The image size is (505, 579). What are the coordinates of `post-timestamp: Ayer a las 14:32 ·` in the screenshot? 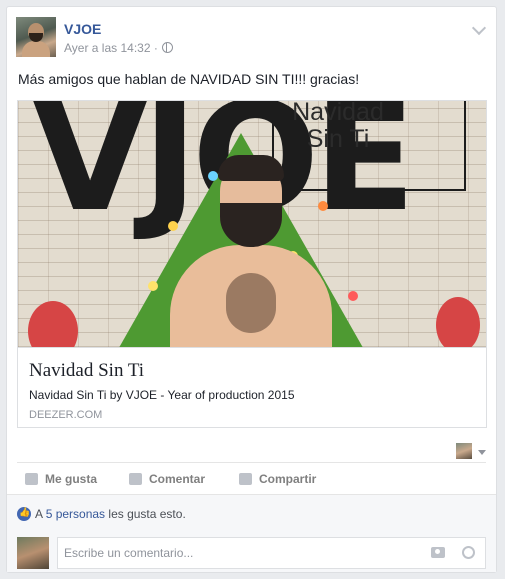 It's located at (111, 48).